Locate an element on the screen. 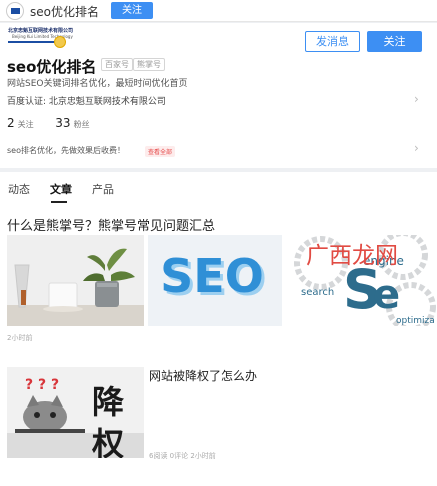  tab-products: 产品 is located at coordinates (103, 189).